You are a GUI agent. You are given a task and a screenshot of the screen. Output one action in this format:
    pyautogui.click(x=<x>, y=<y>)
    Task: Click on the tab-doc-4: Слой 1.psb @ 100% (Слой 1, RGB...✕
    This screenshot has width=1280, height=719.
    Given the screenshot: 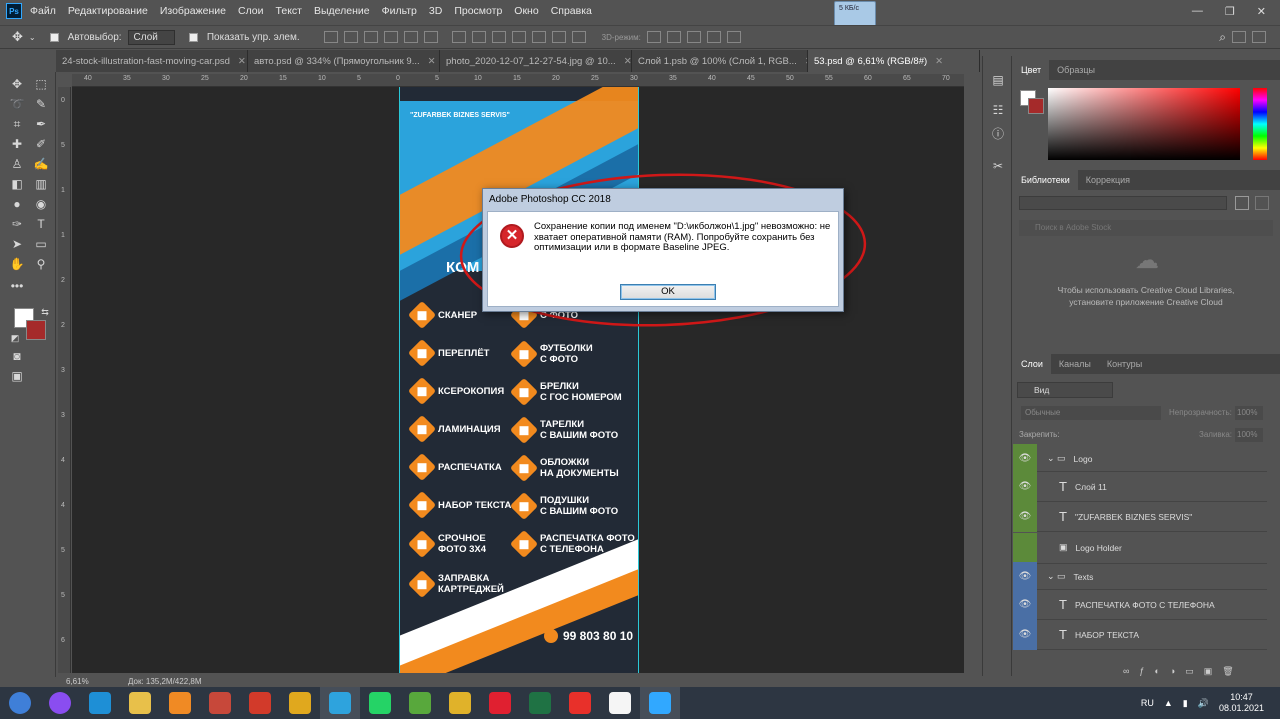 What is the action you would take?
    pyautogui.click(x=720, y=61)
    